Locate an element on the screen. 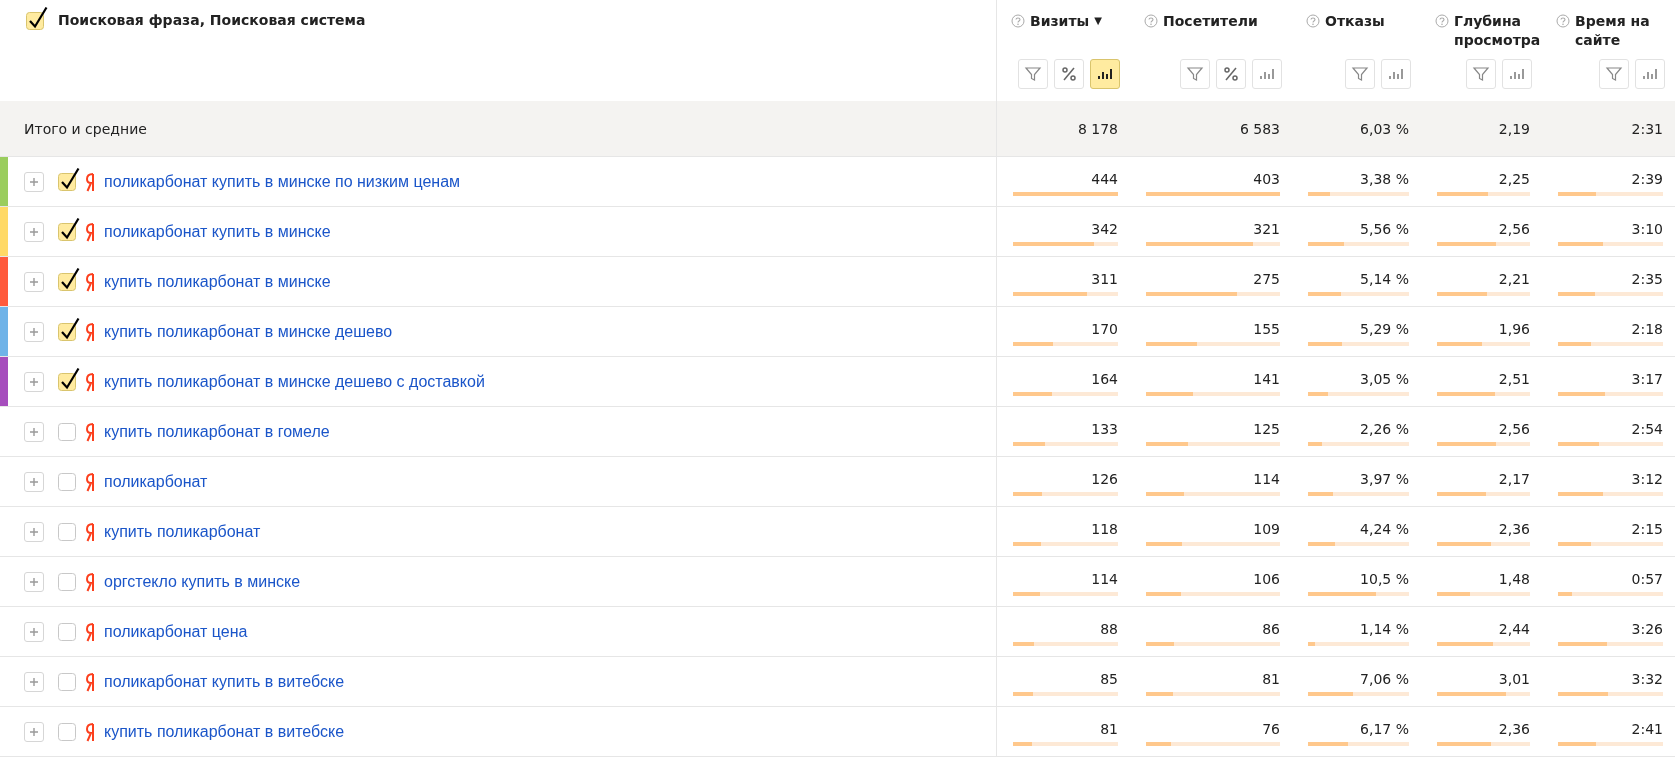 This screenshot has width=1675, height=759. total-value: 2,19 is located at coordinates (1514, 128).